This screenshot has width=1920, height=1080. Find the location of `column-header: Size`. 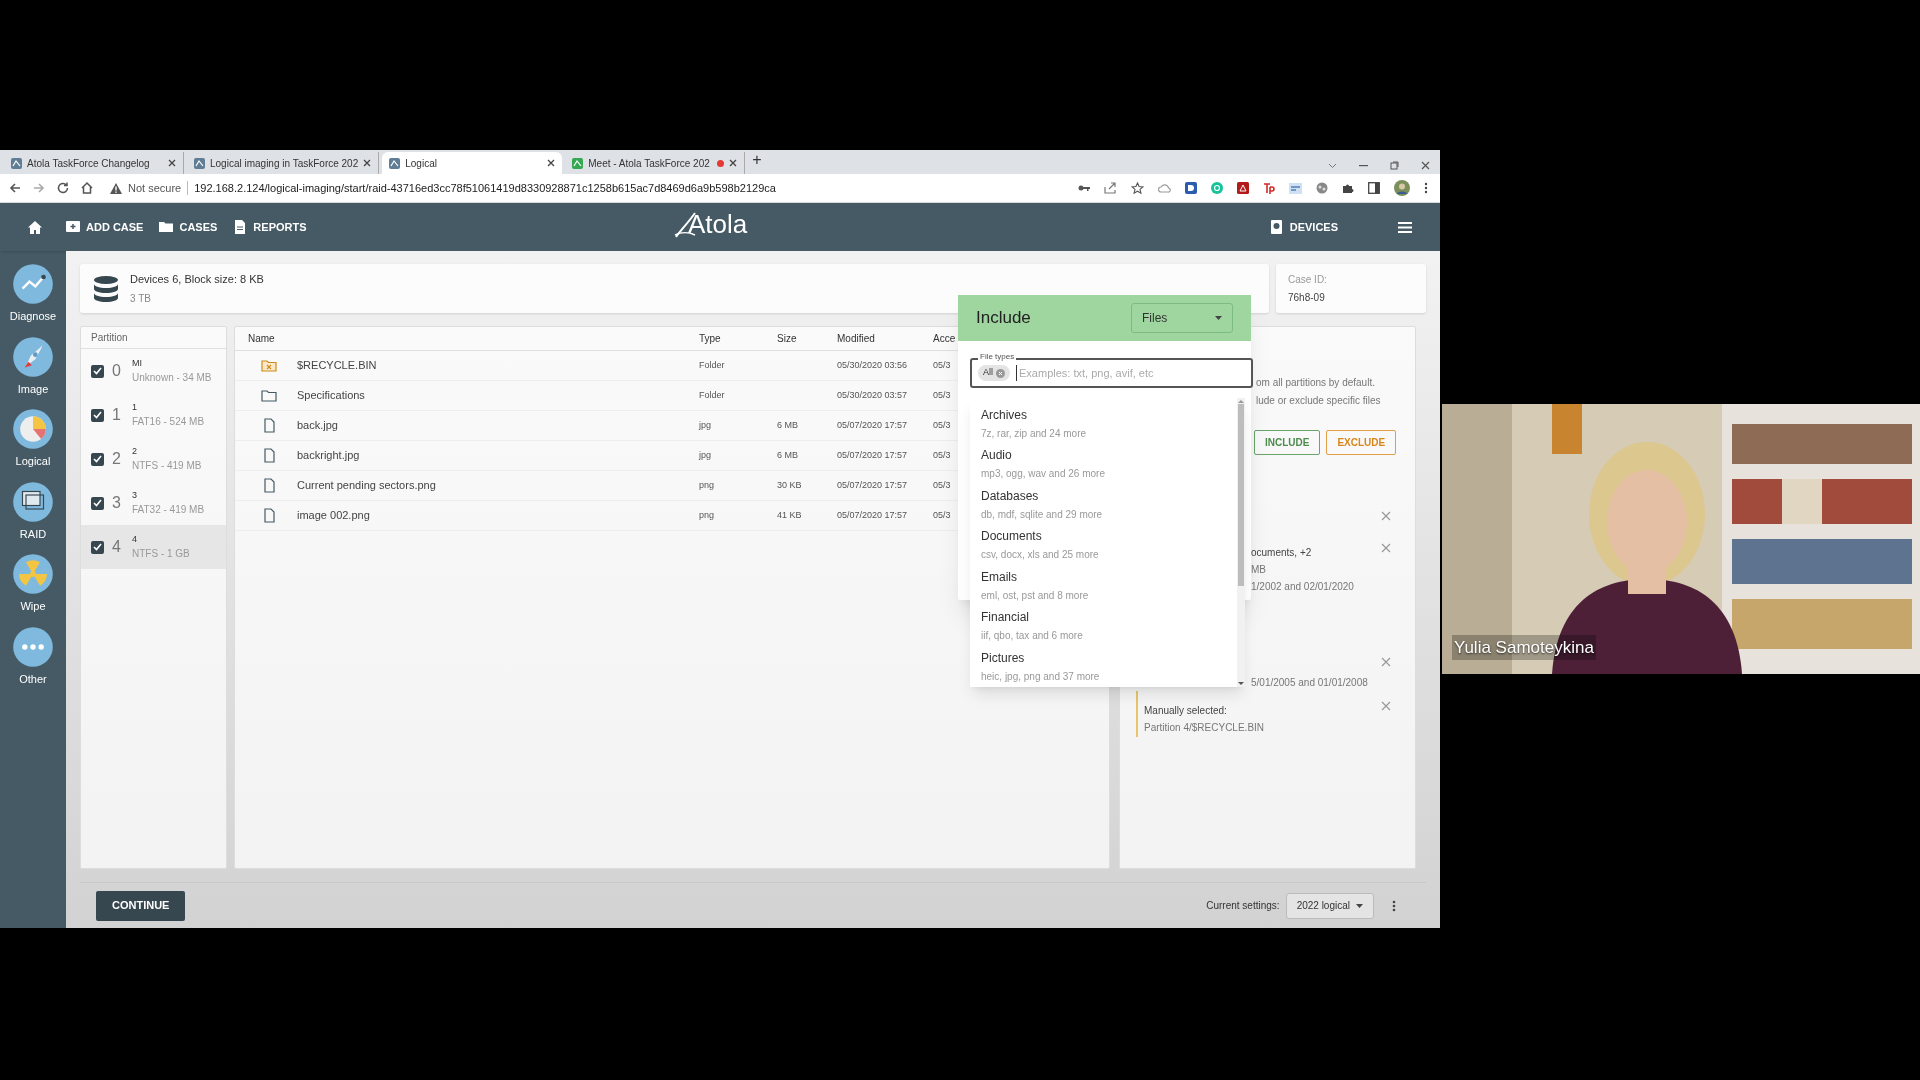

column-header: Size is located at coordinates (807, 338).